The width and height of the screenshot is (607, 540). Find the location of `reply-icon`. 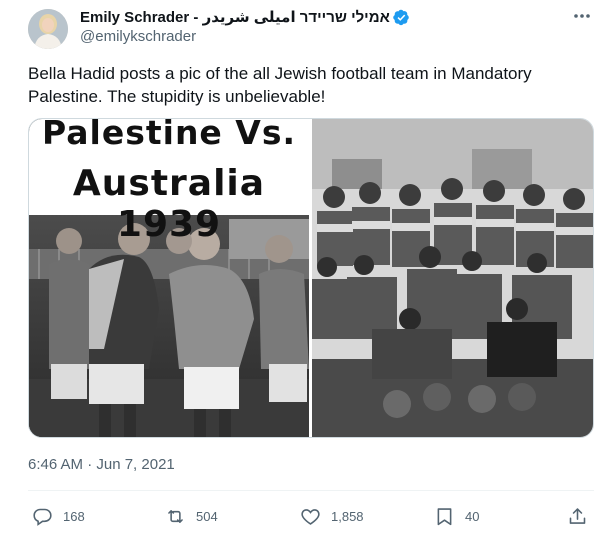

reply-icon is located at coordinates (42, 517).